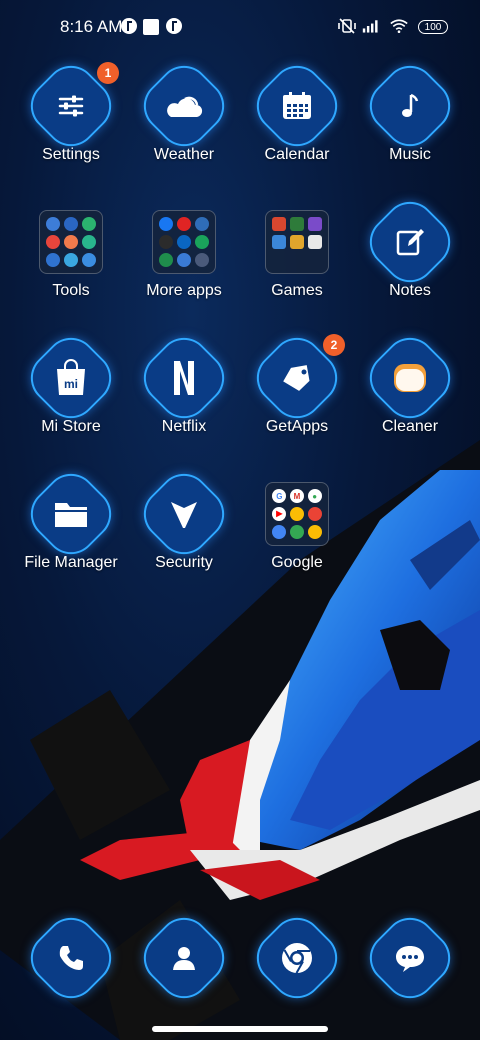 This screenshot has width=480, height=1040. I want to click on app-label: Music, so click(410, 154).